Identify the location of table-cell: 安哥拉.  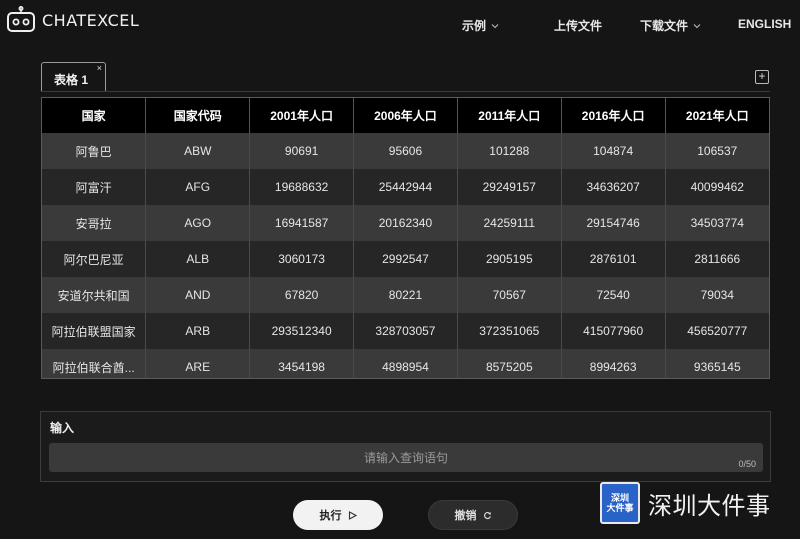
(94, 223).